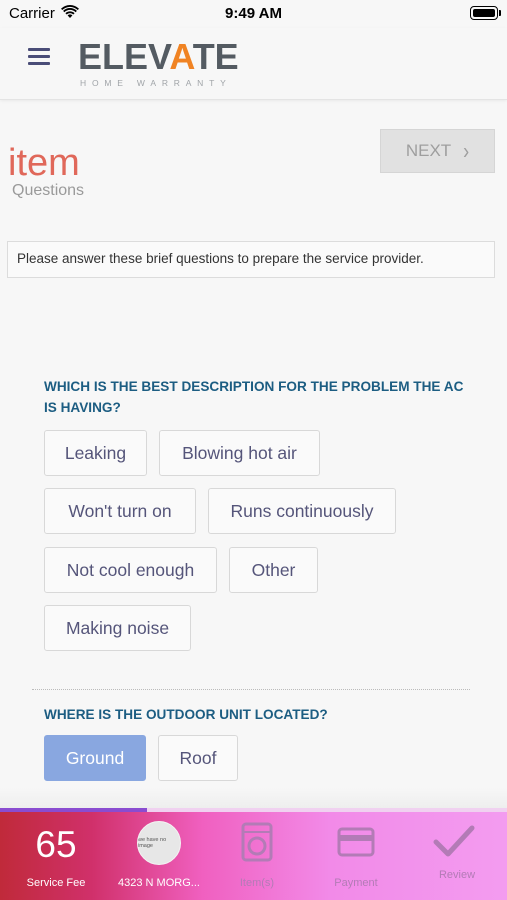 This screenshot has width=507, height=900. What do you see at coordinates (428, 150) in the screenshot?
I see `next-label: NEXT` at bounding box center [428, 150].